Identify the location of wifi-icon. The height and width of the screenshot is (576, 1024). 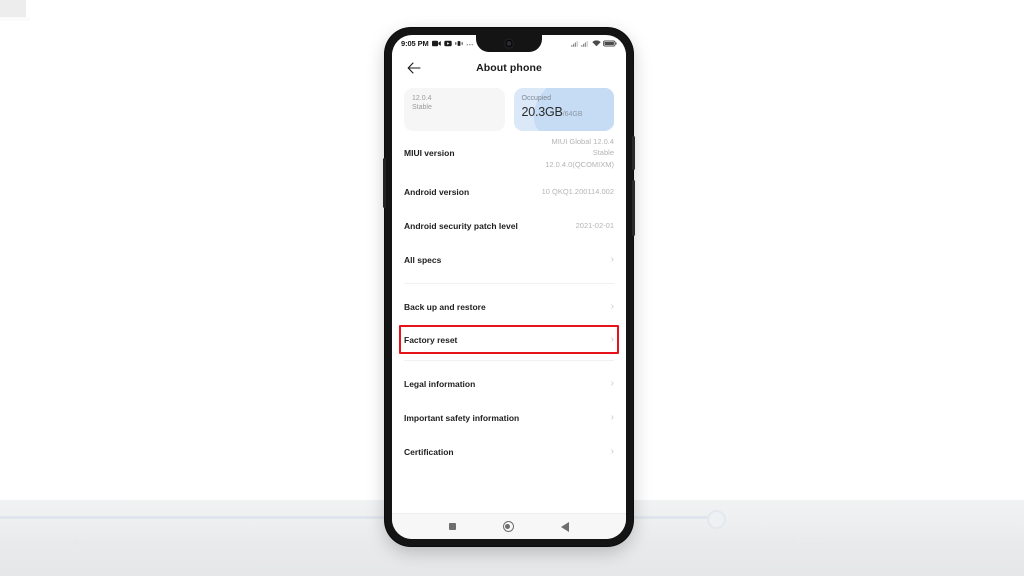
(596, 43).